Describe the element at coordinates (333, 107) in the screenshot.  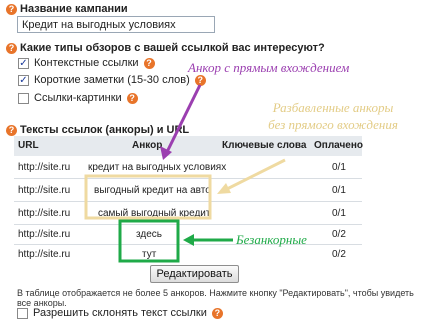
I see `annotation-diluted-line1: Разбавленные анкоры` at that location.